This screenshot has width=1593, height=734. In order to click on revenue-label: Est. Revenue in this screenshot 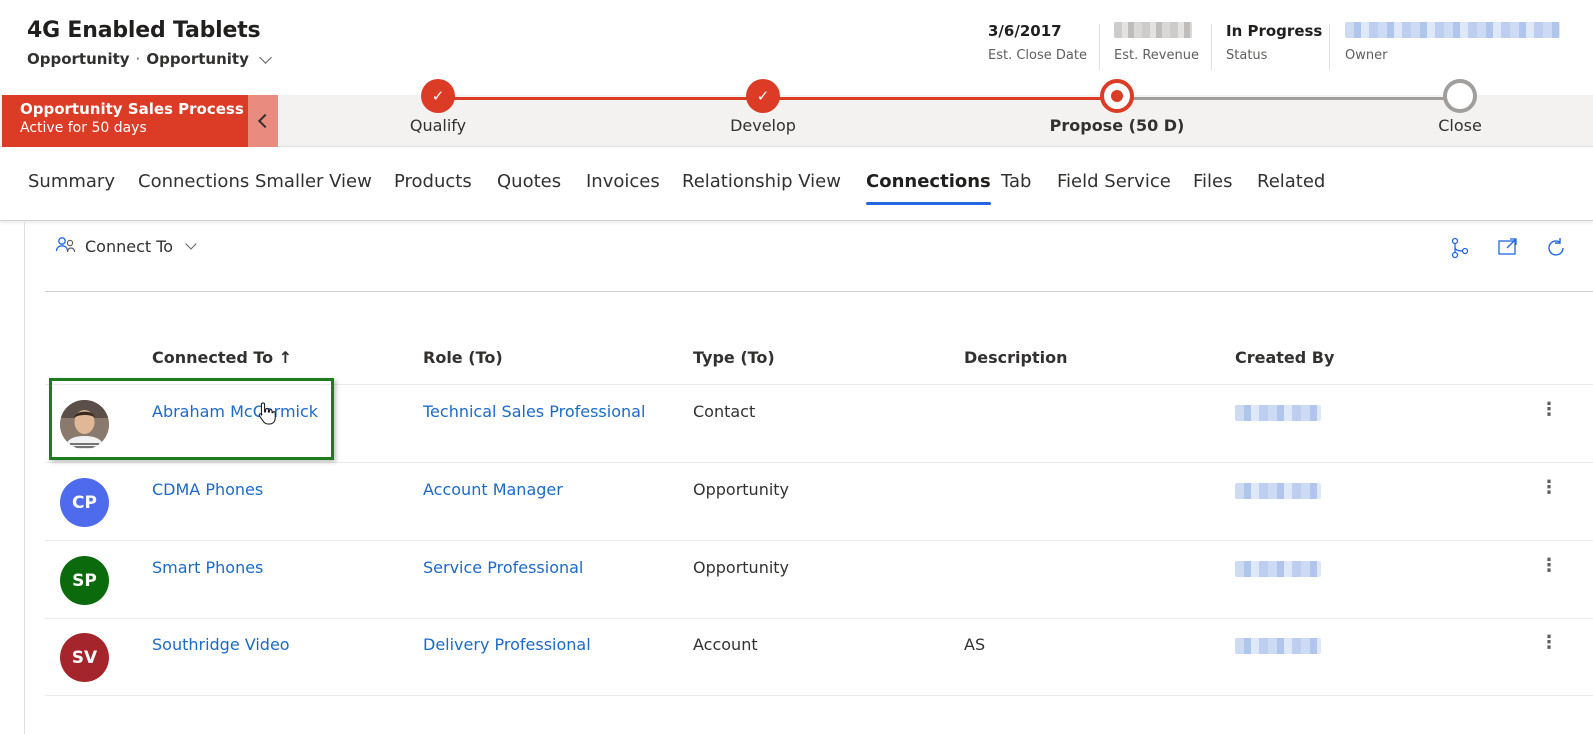, I will do `click(1156, 55)`.